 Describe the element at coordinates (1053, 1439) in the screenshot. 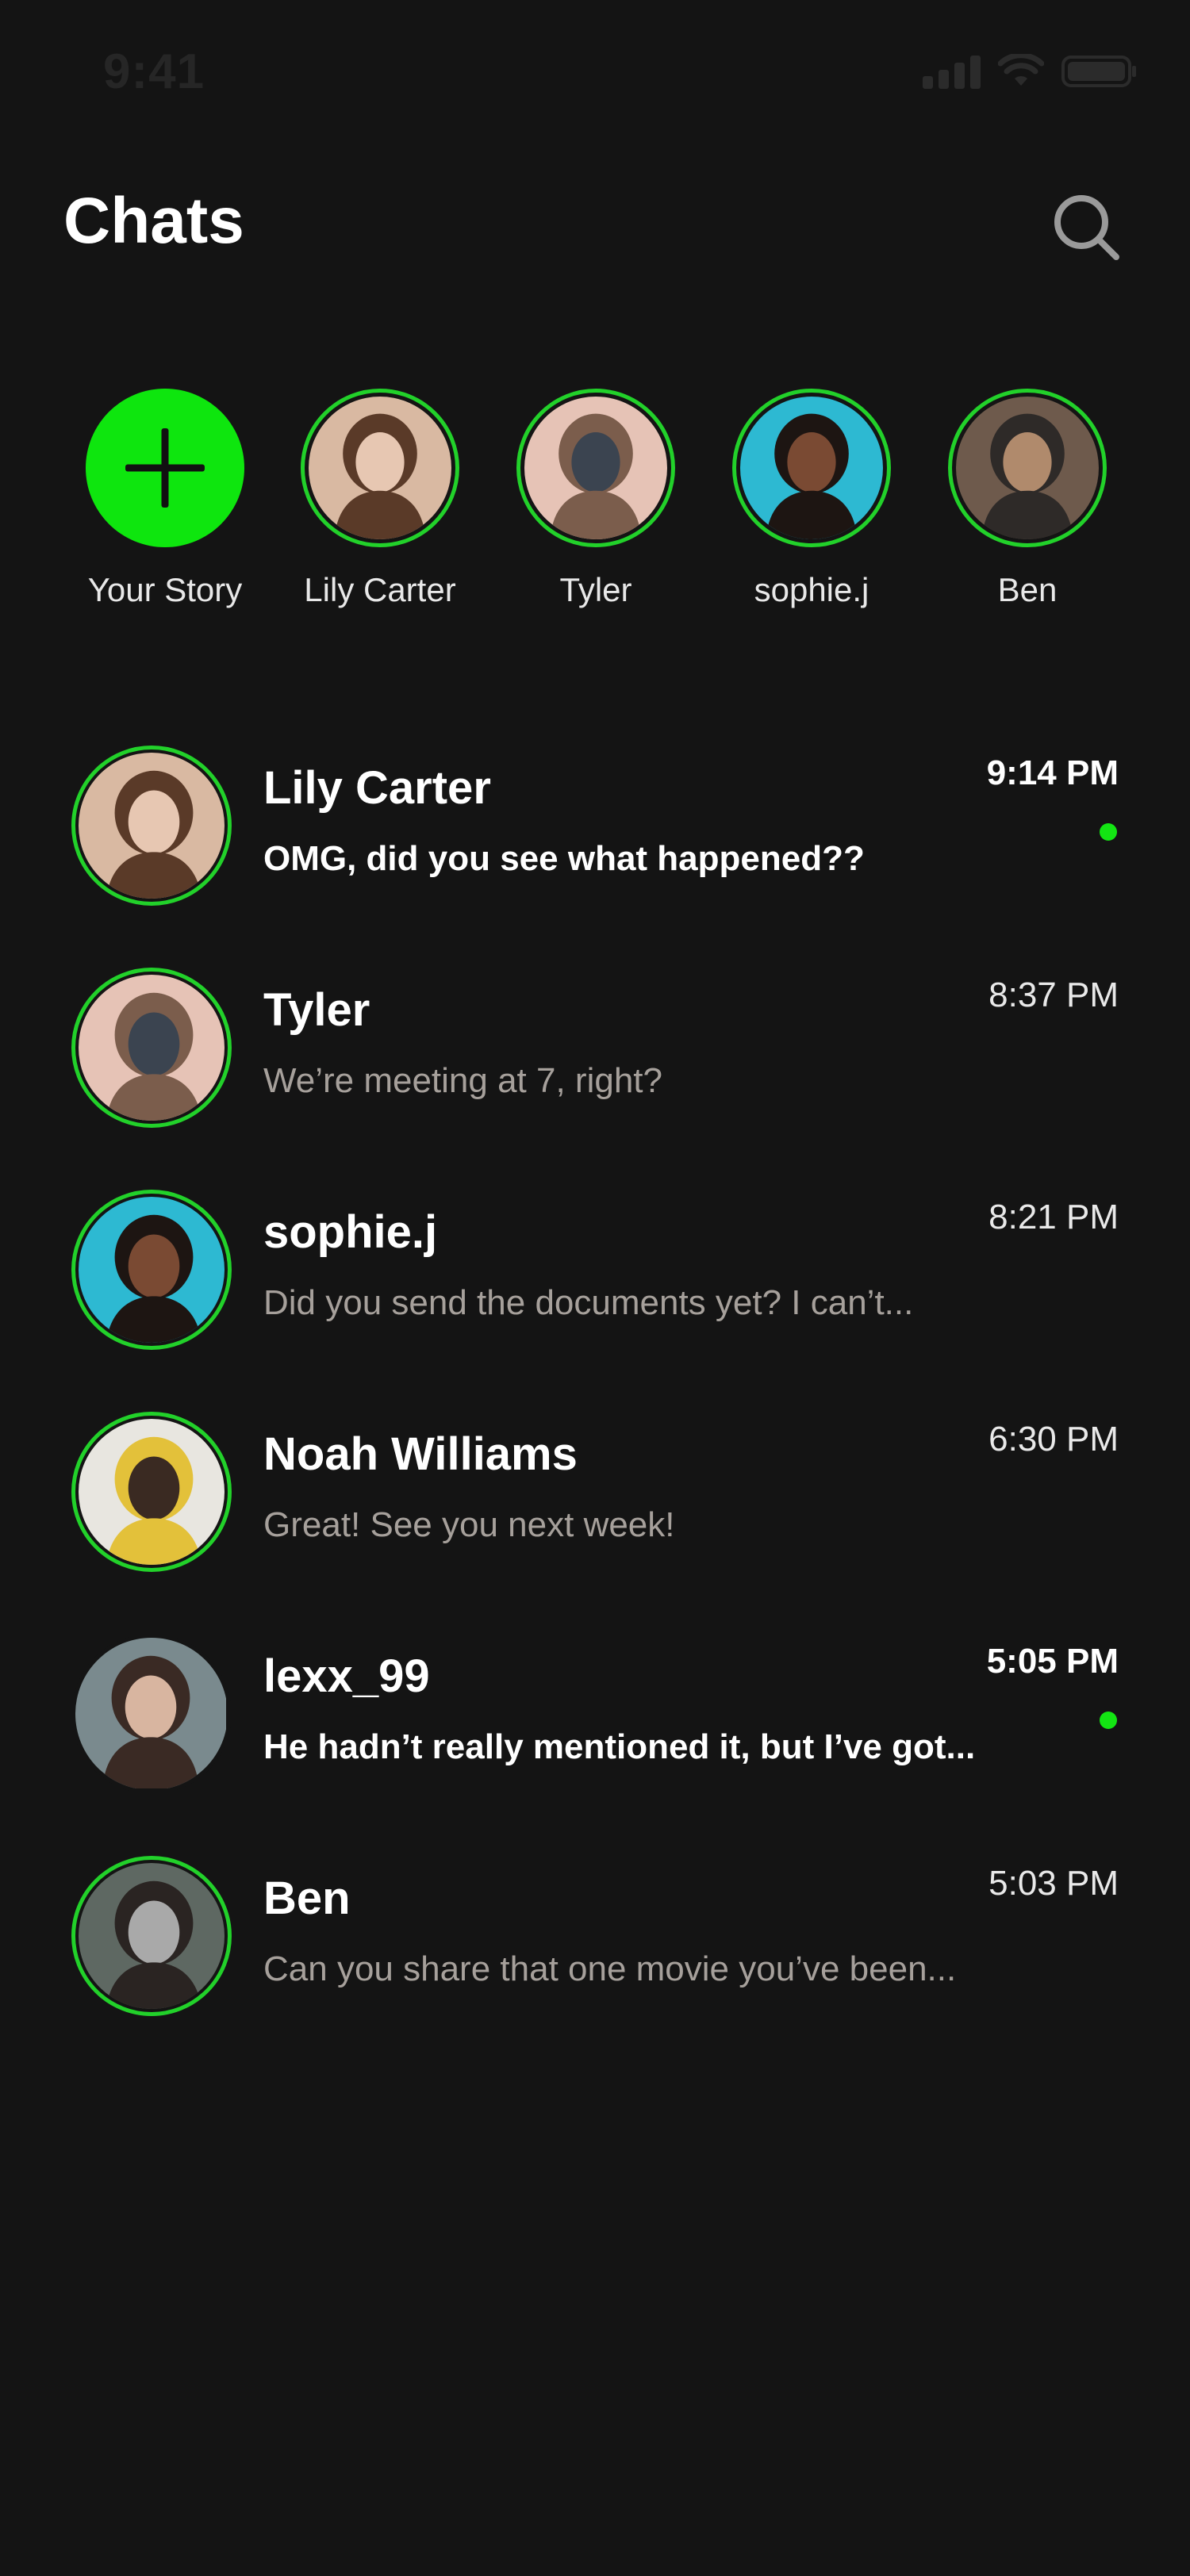

I see `chat-timestamp: 6:30 PM` at that location.